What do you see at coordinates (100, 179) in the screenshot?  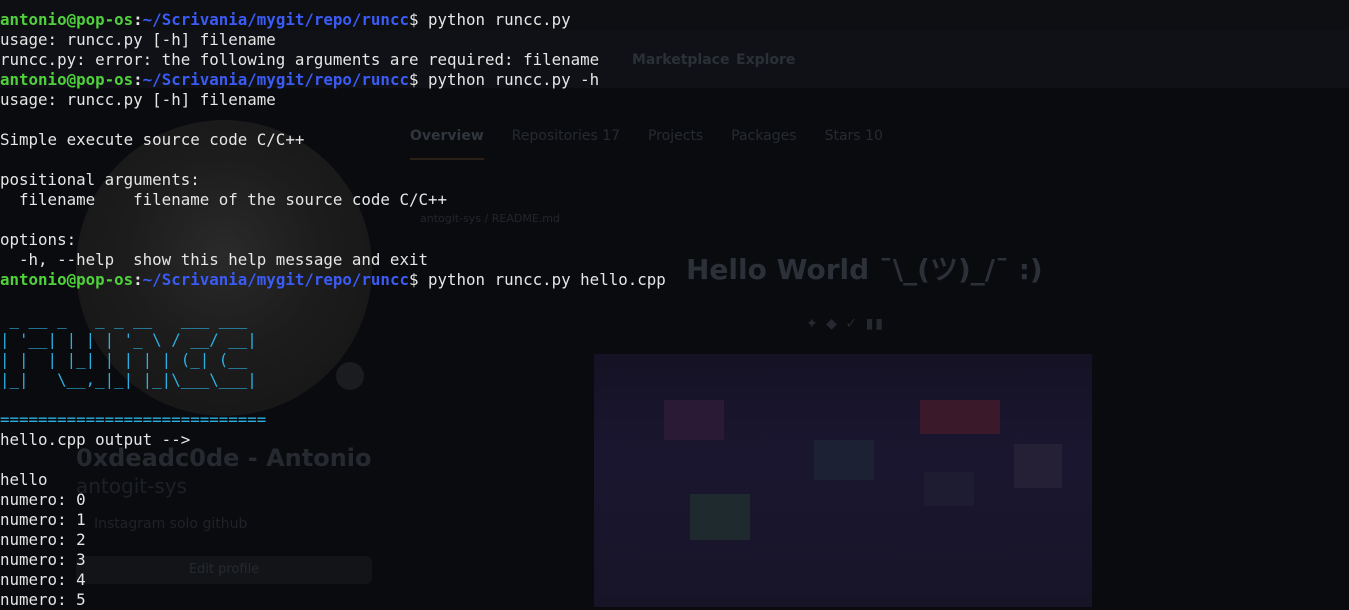 I see `output-line: positional arguments:` at bounding box center [100, 179].